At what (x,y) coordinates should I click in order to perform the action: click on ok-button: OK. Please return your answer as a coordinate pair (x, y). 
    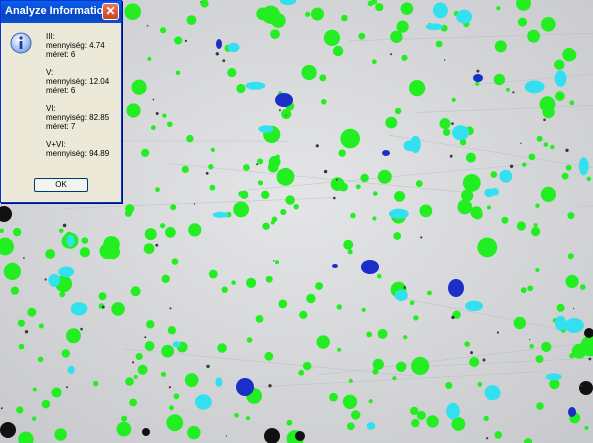
    Looking at the image, I should click on (61, 185).